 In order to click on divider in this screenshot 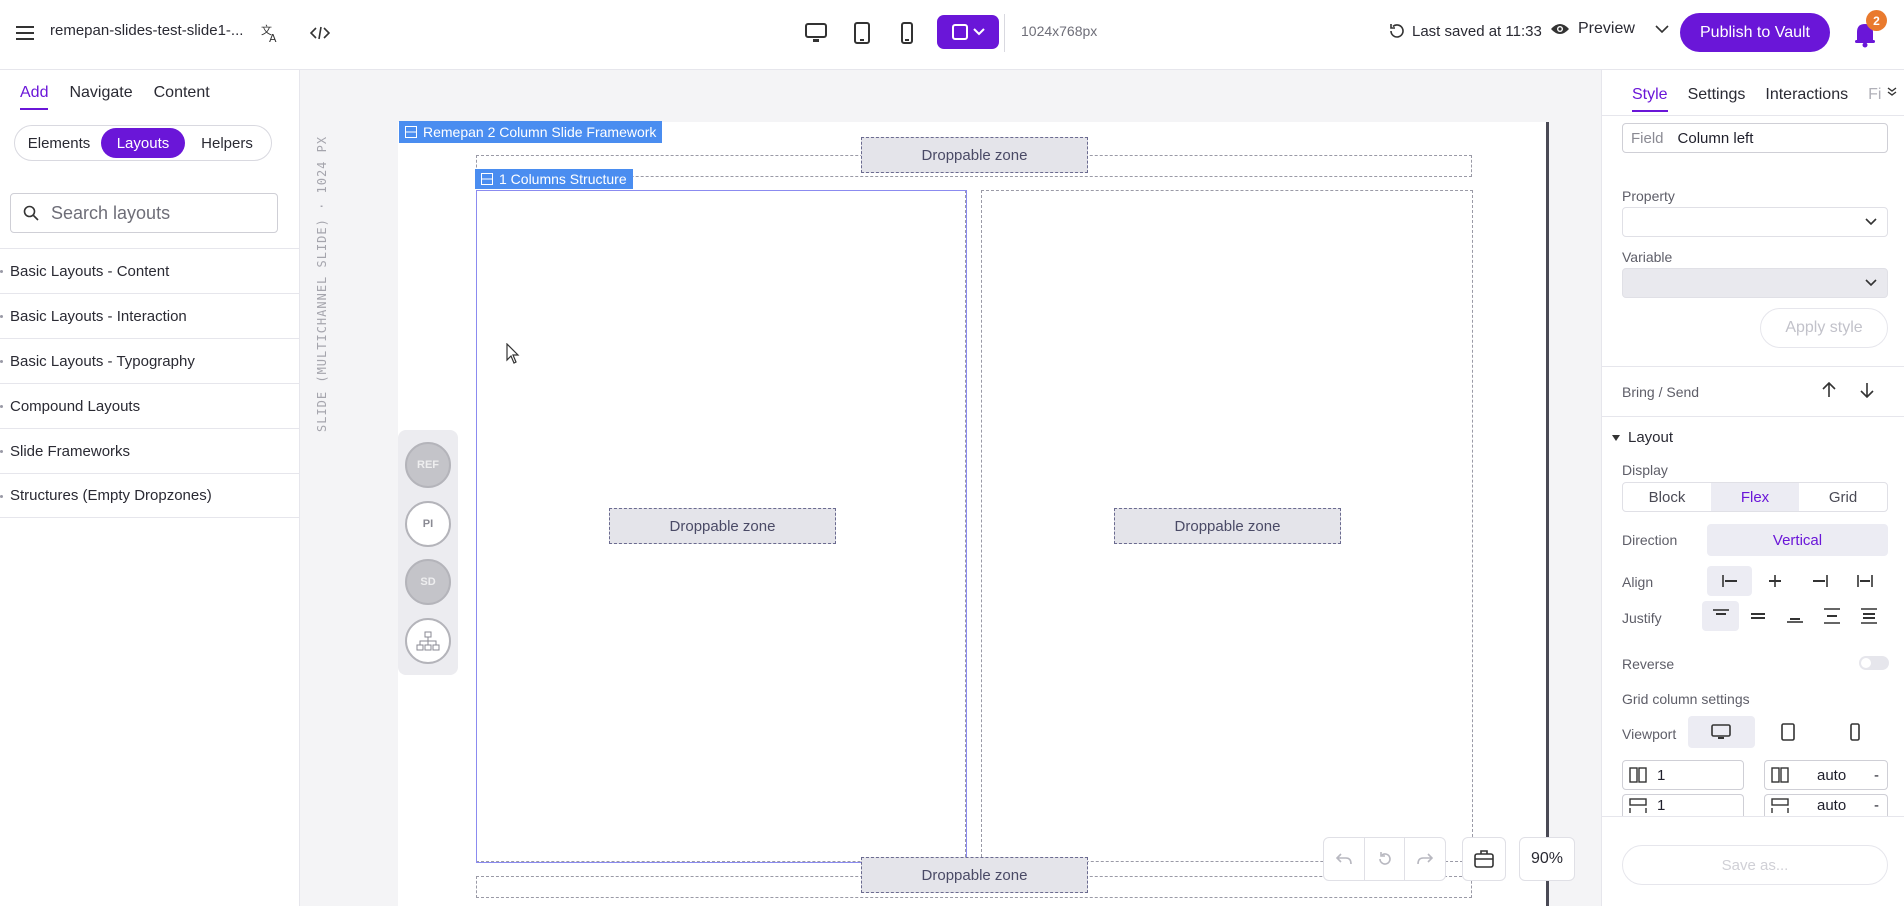, I will do `click(1753, 416)`.